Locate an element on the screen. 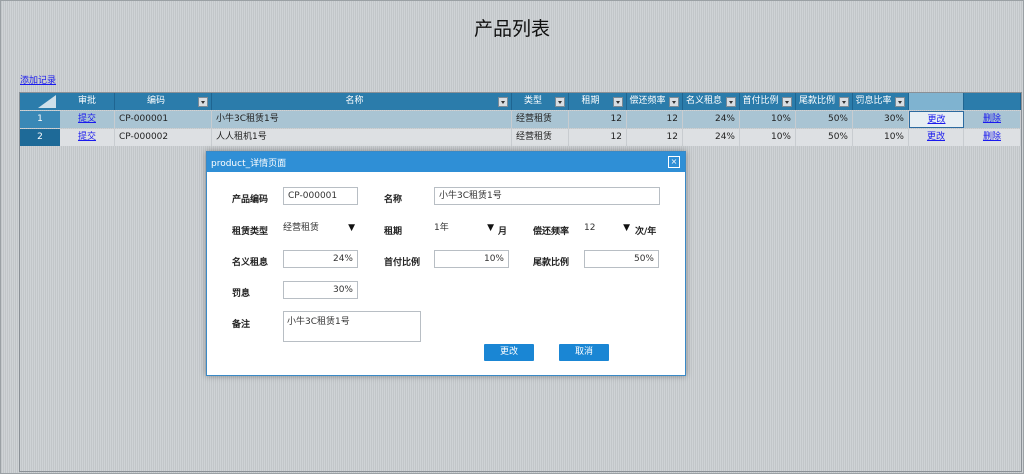  label-penalty: 罚息 is located at coordinates (241, 294).